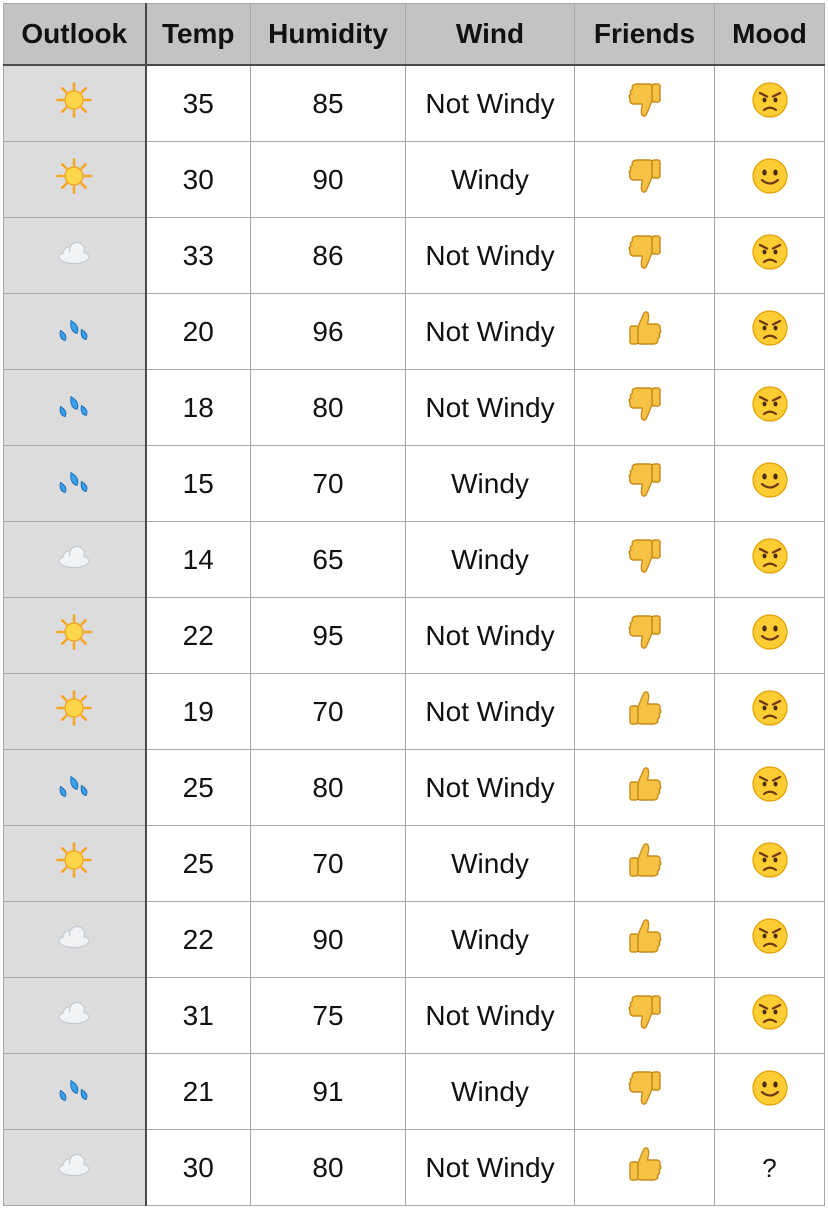 This screenshot has height=1210, width=828. I want to click on humidity-value: 86, so click(328, 255).